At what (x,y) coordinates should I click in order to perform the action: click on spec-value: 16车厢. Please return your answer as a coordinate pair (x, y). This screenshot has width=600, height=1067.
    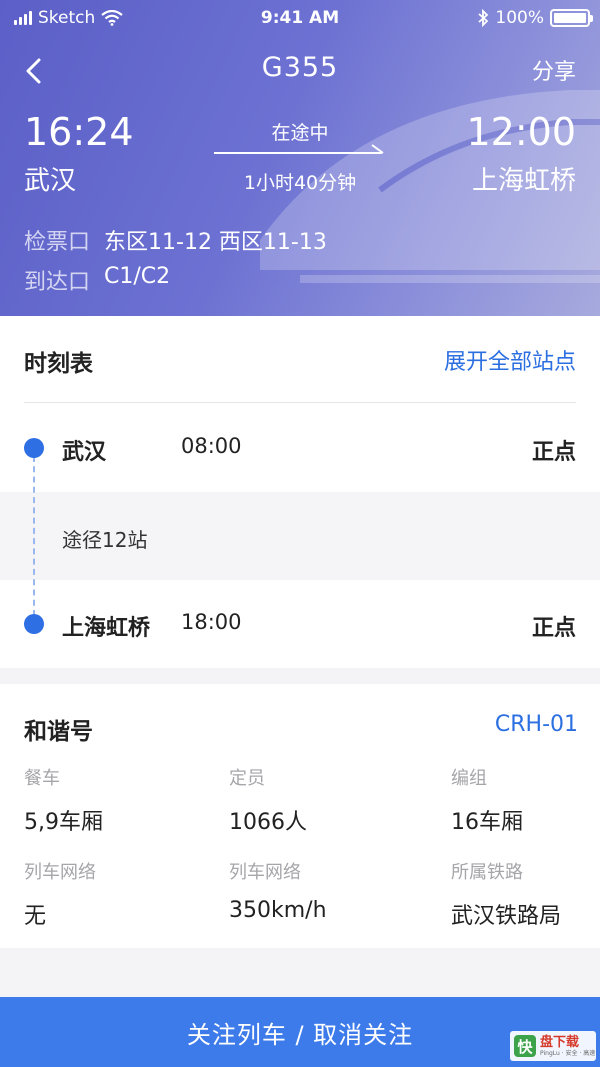
    Looking at the image, I should click on (487, 822).